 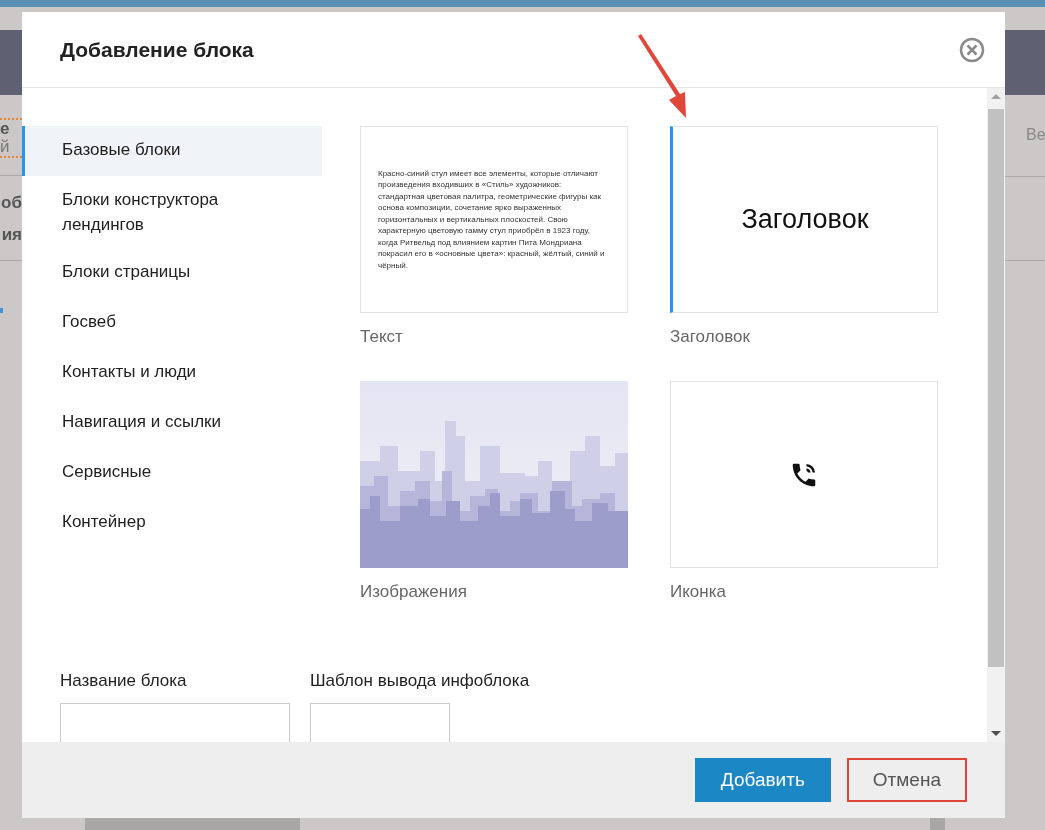 I want to click on dialog-title: Добавление блока, so click(x=157, y=49).